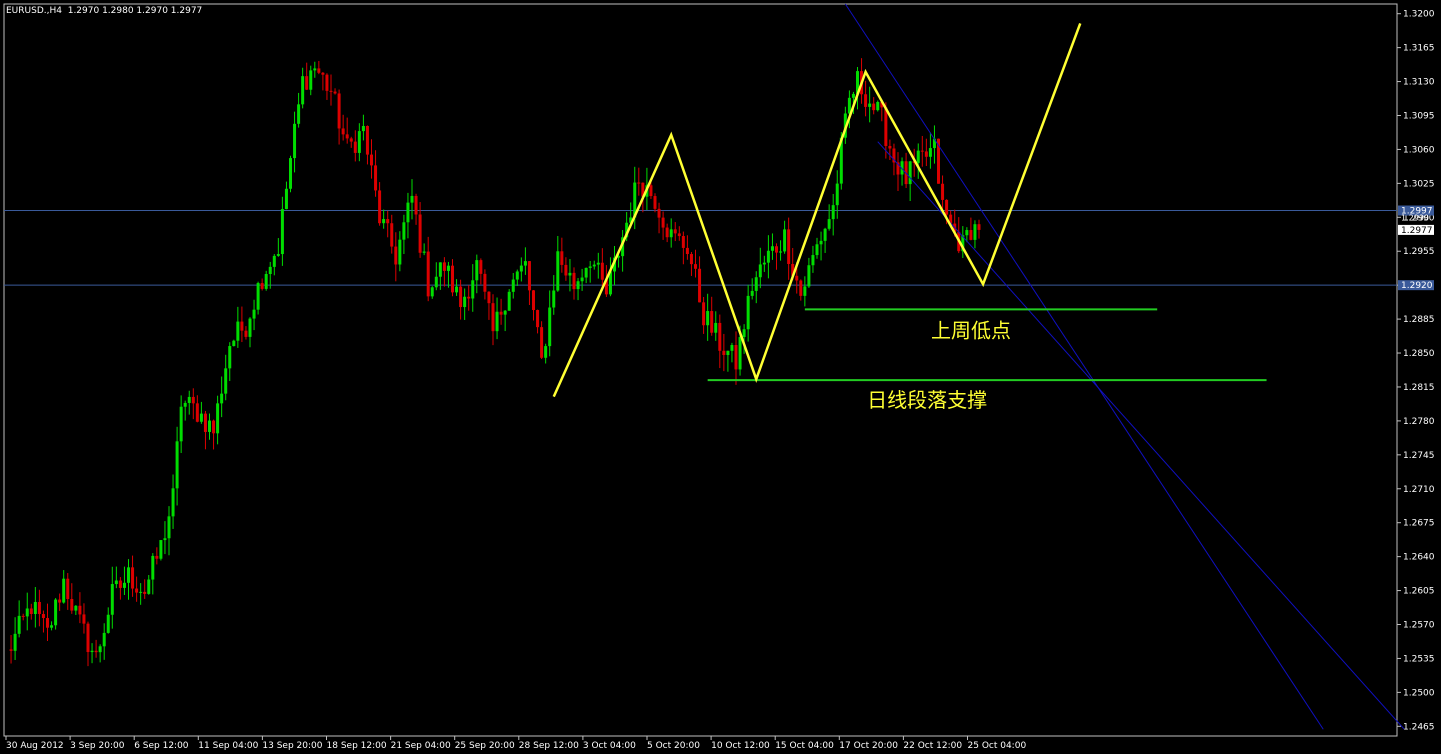 Image resolution: width=1441 pixels, height=754 pixels. Describe the element at coordinates (549, 746) in the screenshot. I see `x-tick-label: 28 Sep 12:00` at that location.